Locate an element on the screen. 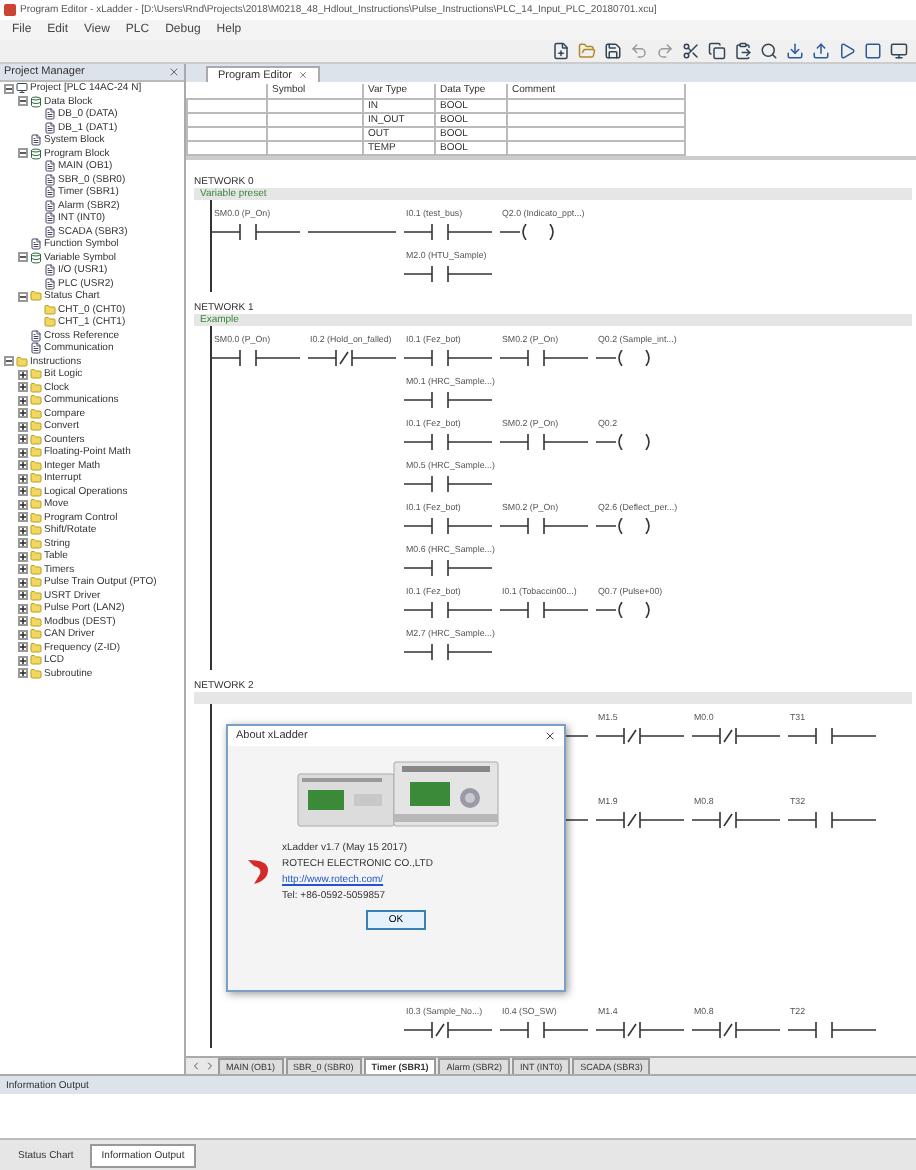 This screenshot has width=916, height=1170. paste-icon is located at coordinates (743, 51).